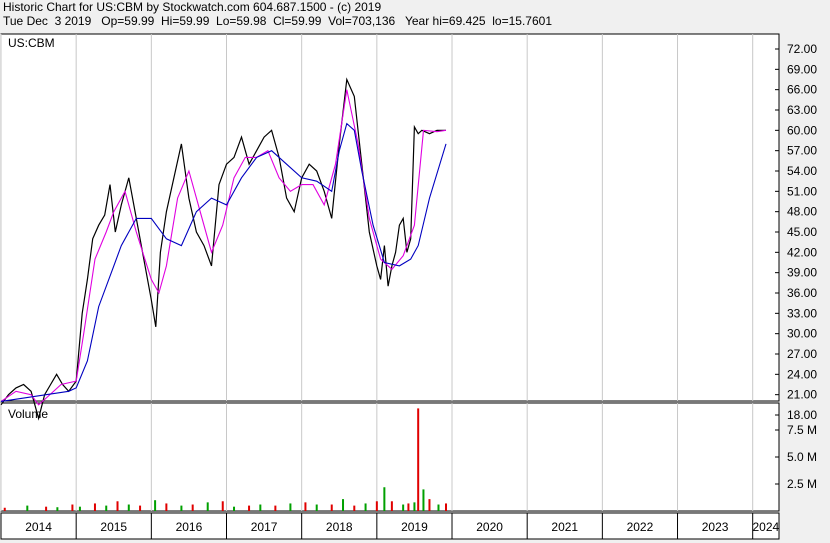 Image resolution: width=830 pixels, height=543 pixels. What do you see at coordinates (802, 130) in the screenshot?
I see `price-tick-label-60.00: 60.00` at bounding box center [802, 130].